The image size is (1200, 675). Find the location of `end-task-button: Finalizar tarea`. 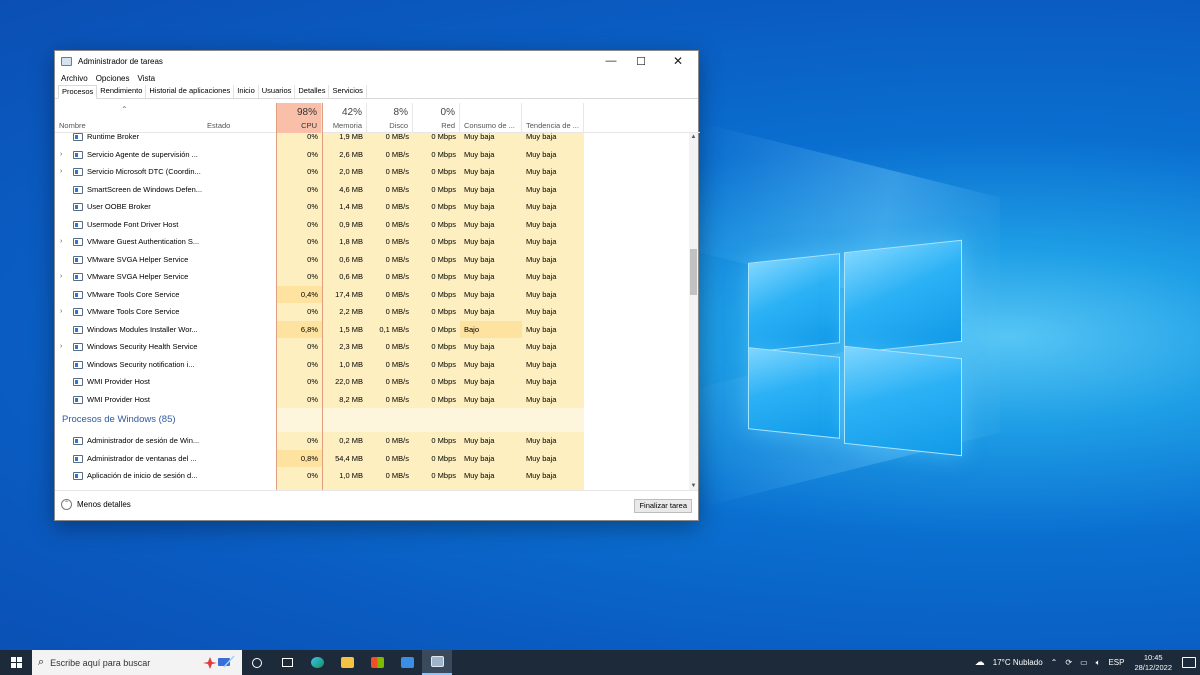

end-task-button: Finalizar tarea is located at coordinates (663, 506).